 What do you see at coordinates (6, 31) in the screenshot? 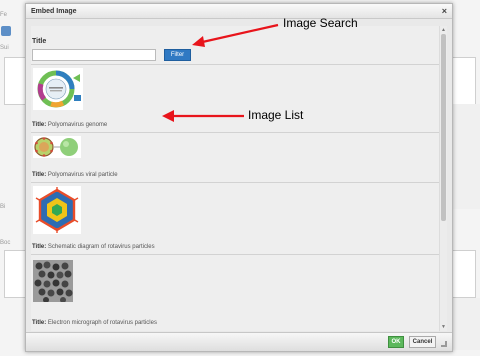
I see `background-button` at bounding box center [6, 31].